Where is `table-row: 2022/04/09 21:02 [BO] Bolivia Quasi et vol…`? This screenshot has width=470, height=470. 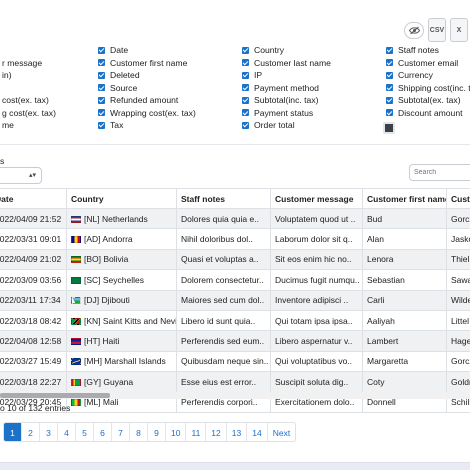 table-row: 2022/04/09 21:02 [BO] Bolivia Quasi et vol… is located at coordinates (235, 259).